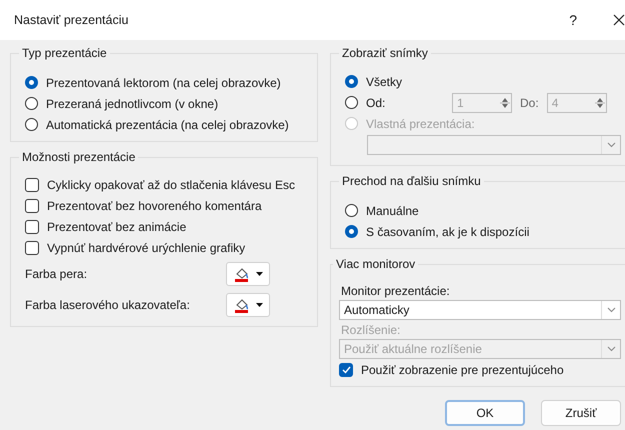 Image resolution: width=625 pixels, height=430 pixels. Describe the element at coordinates (78, 157) in the screenshot. I see `group-title: Možnosti prezentácie` at that location.